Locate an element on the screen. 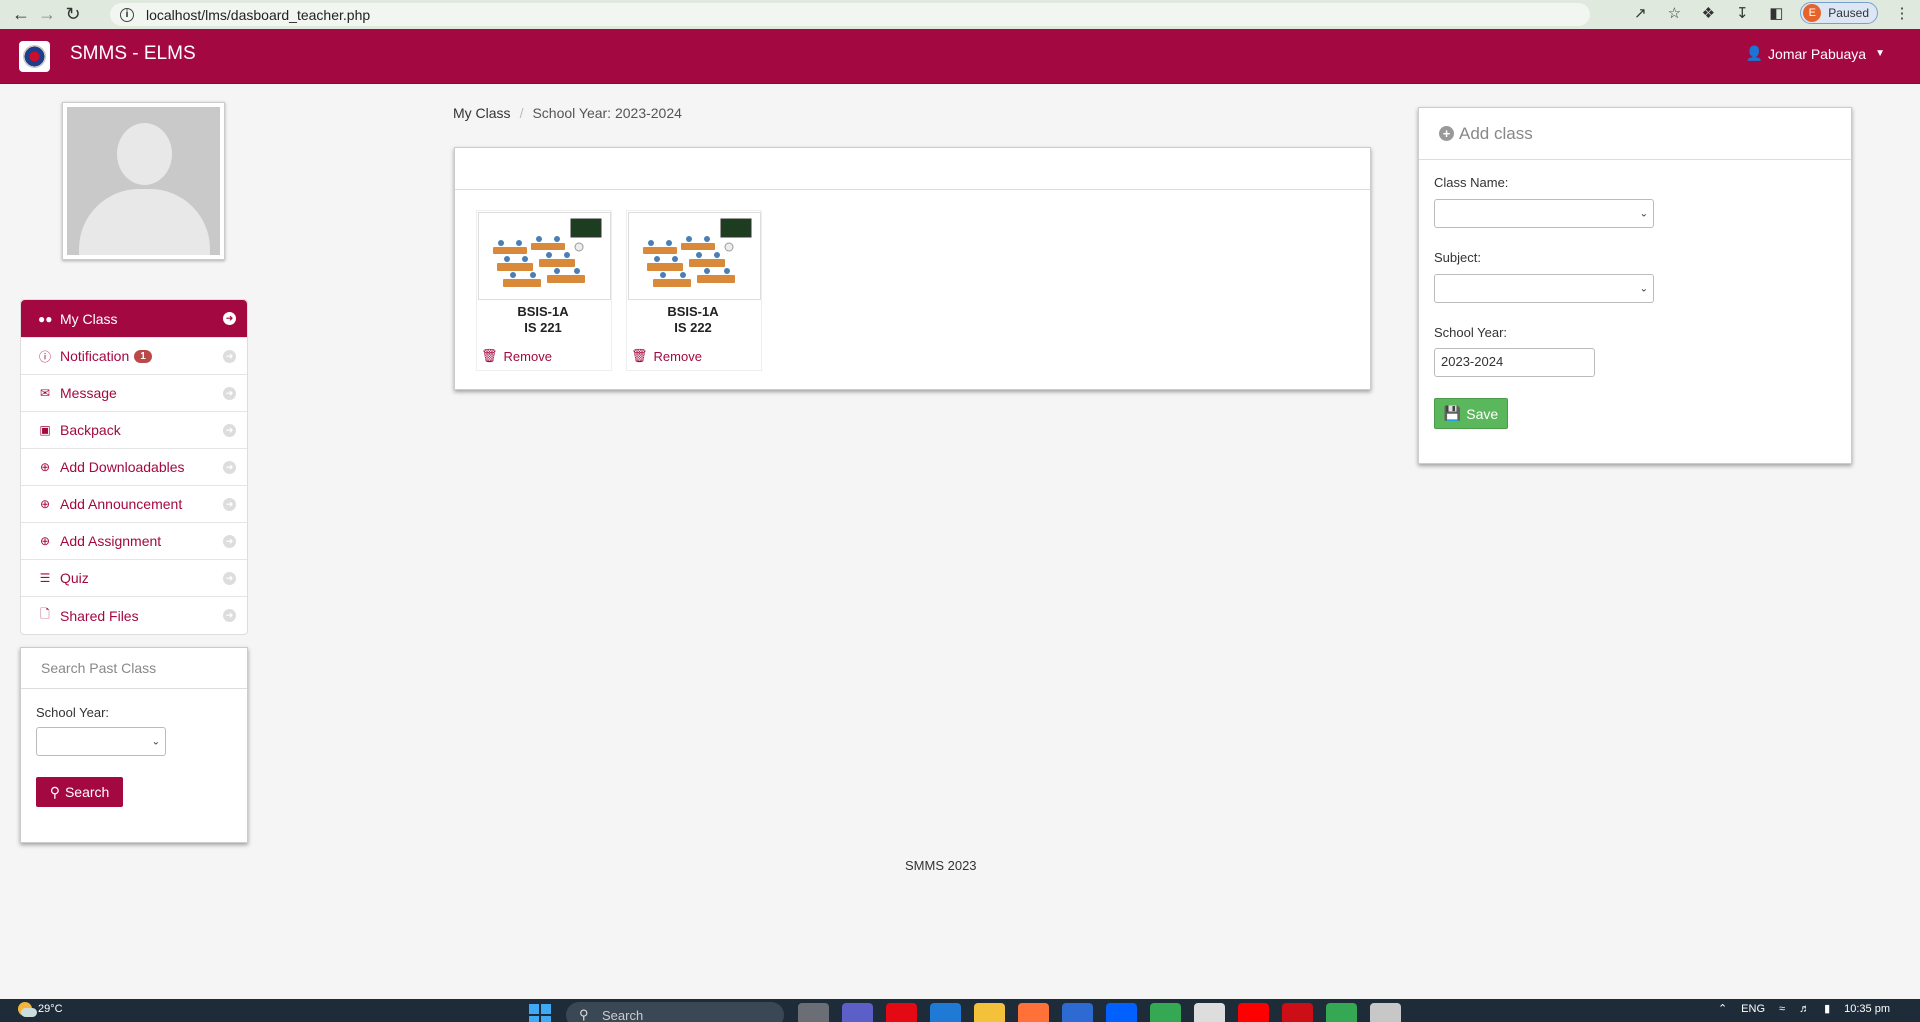 This screenshot has width=1920, height=1022. save-button: 💾 Save is located at coordinates (1471, 413).